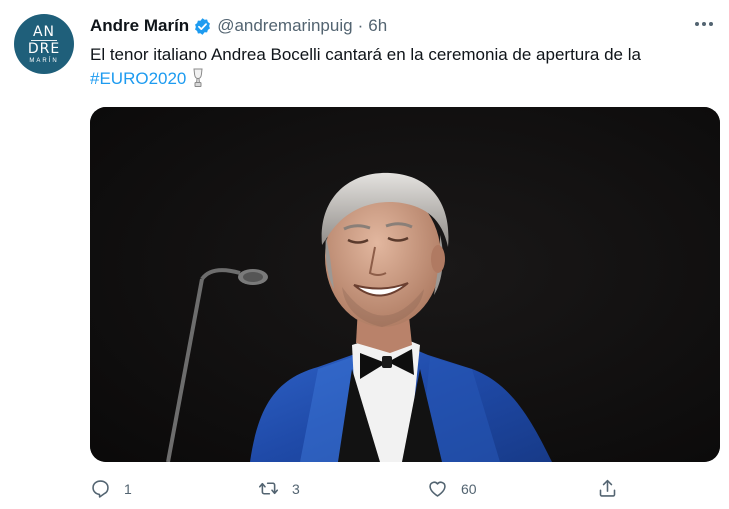 This screenshot has height=509, width=729. I want to click on avatar-divider, so click(44, 40).